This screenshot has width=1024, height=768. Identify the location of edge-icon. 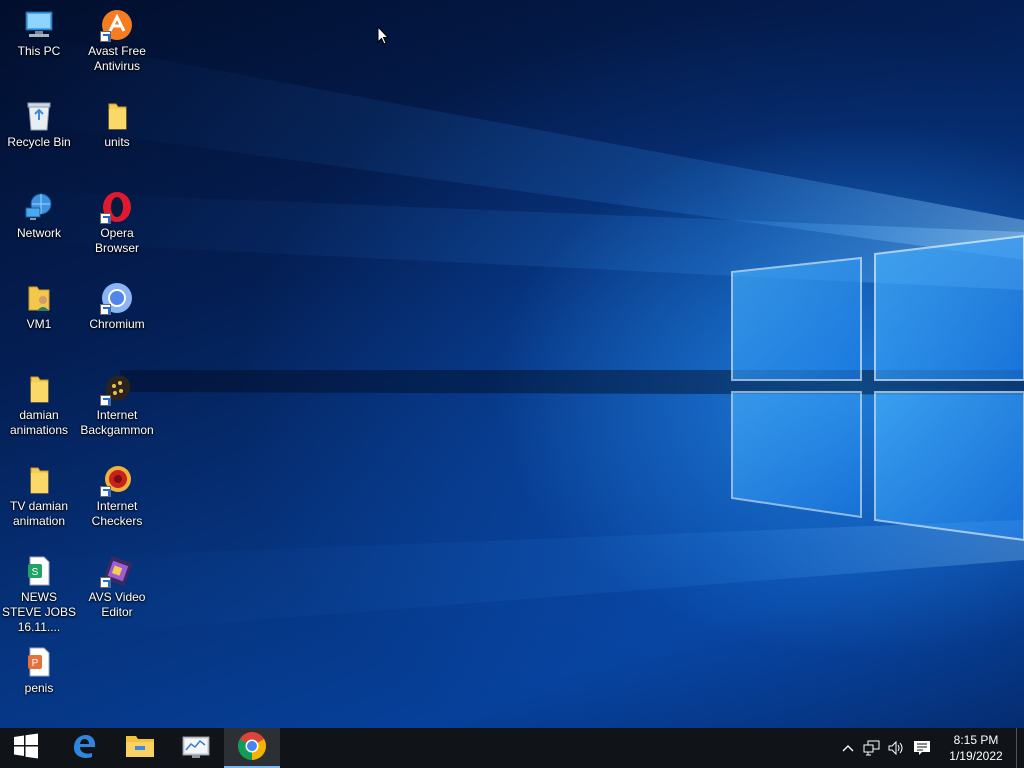
(84, 748).